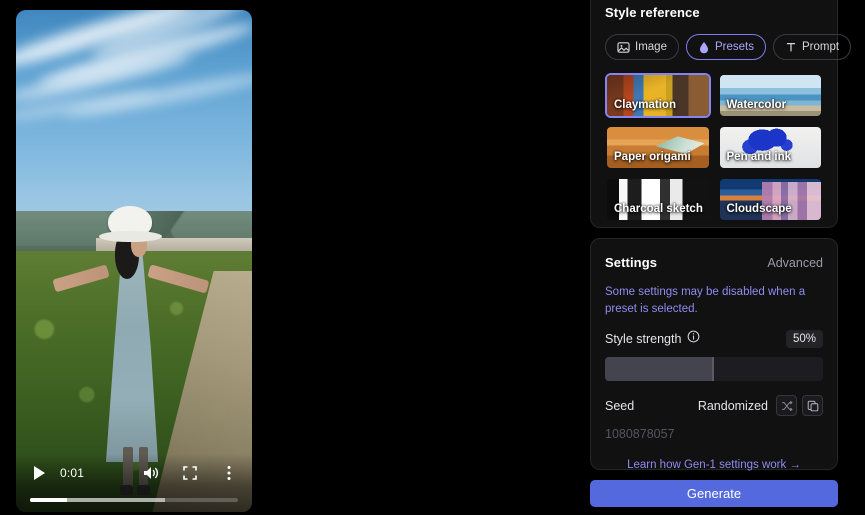 Image resolution: width=865 pixels, height=515 pixels. Describe the element at coordinates (49, 500) in the screenshot. I see `progress-played` at that location.